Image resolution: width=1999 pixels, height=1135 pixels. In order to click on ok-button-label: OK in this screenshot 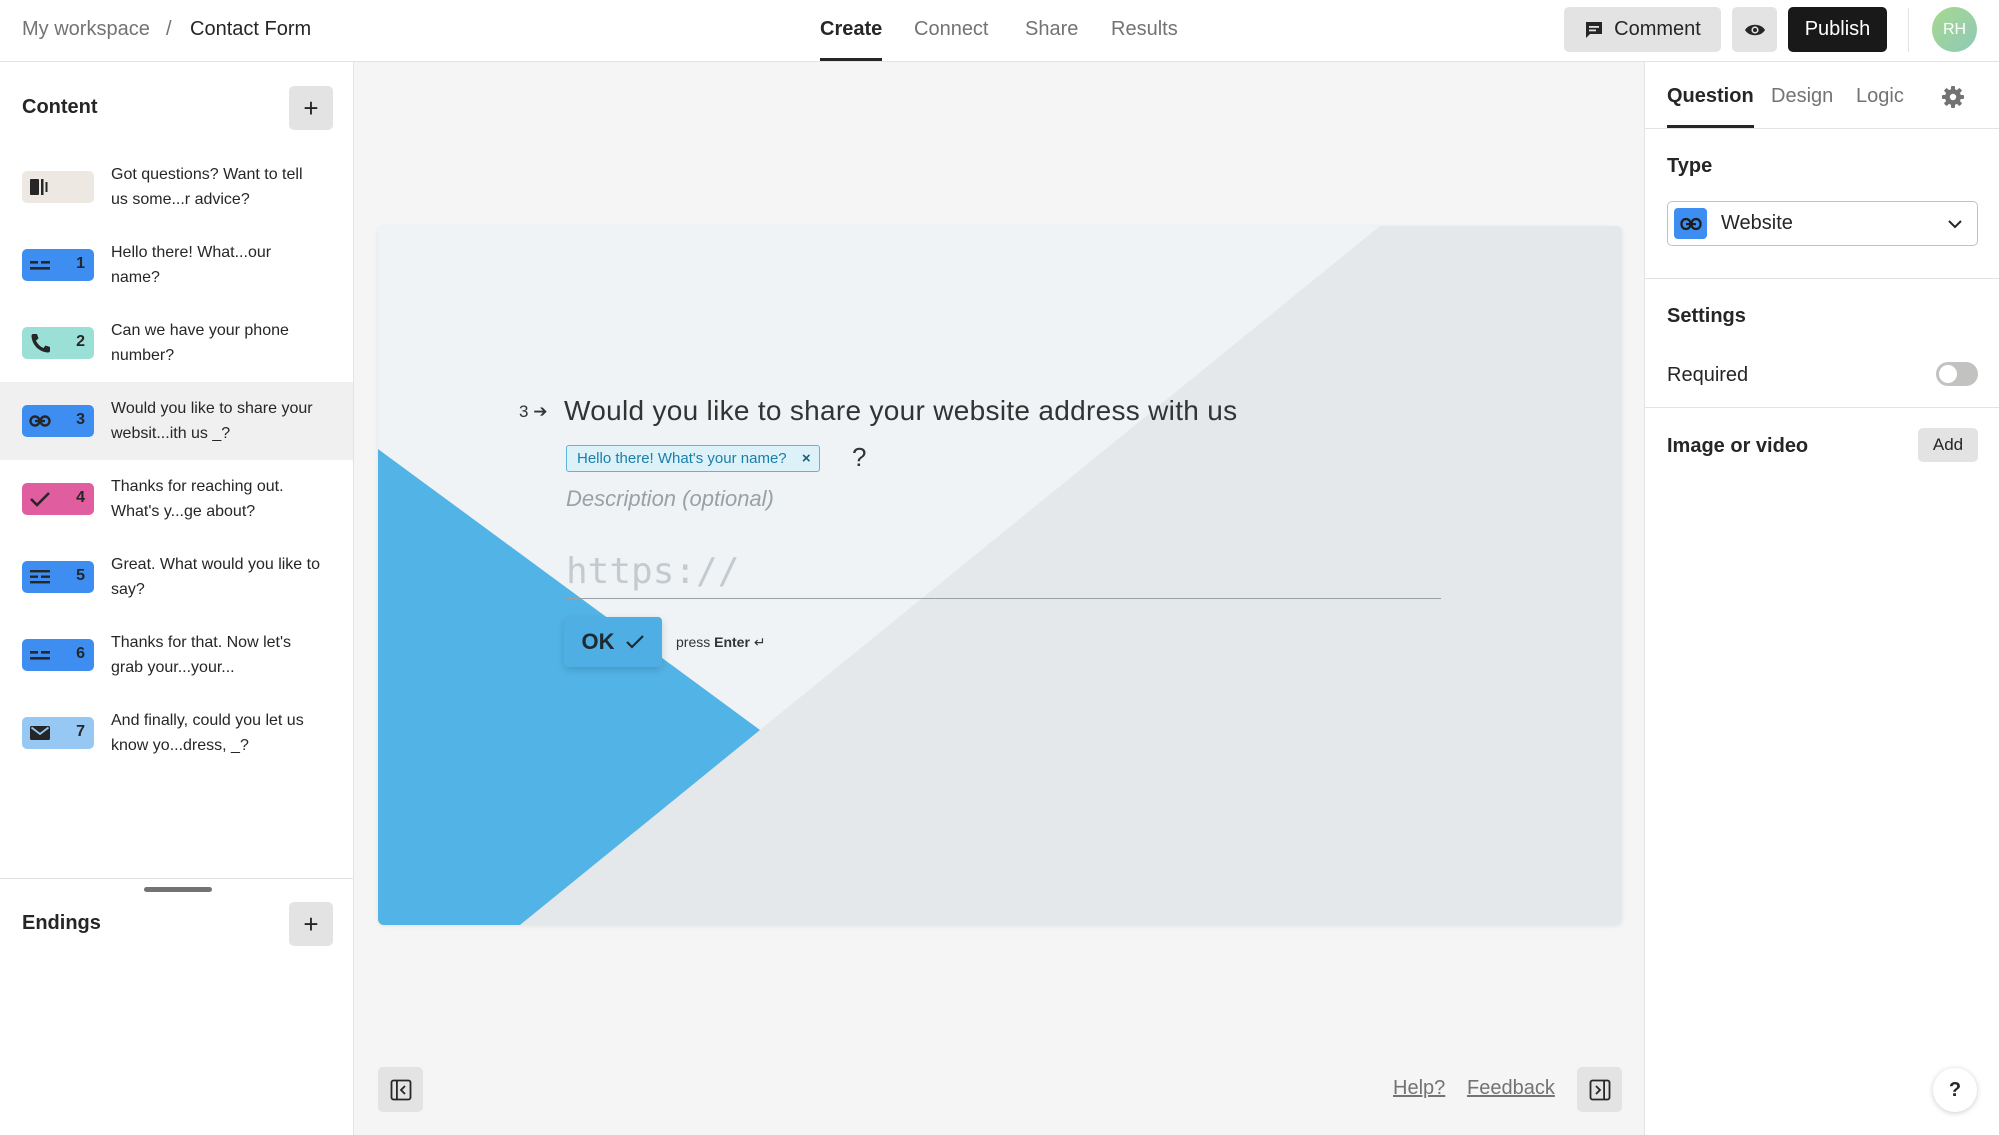, I will do `click(598, 641)`.